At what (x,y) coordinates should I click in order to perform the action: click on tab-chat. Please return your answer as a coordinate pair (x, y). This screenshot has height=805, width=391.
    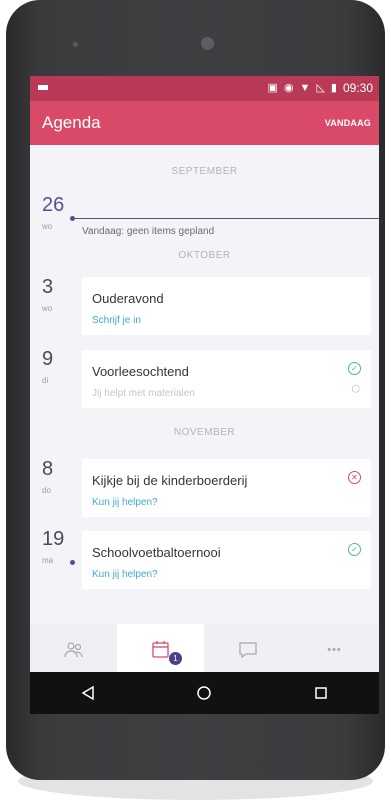
    Looking at the image, I should click on (247, 650).